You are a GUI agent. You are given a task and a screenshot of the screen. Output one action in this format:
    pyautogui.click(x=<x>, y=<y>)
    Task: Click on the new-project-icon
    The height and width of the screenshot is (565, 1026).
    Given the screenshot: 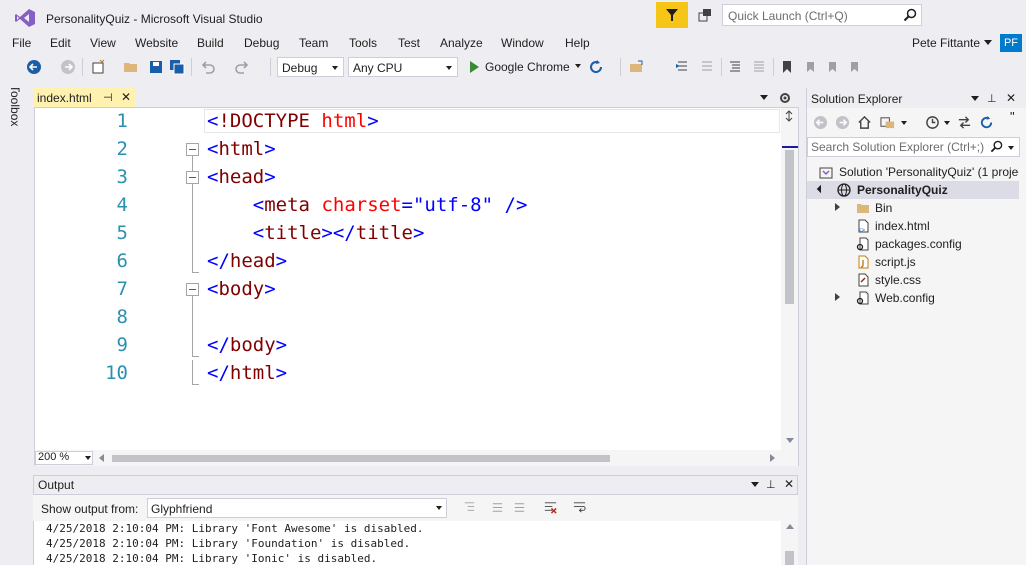 What is the action you would take?
    pyautogui.click(x=98, y=67)
    